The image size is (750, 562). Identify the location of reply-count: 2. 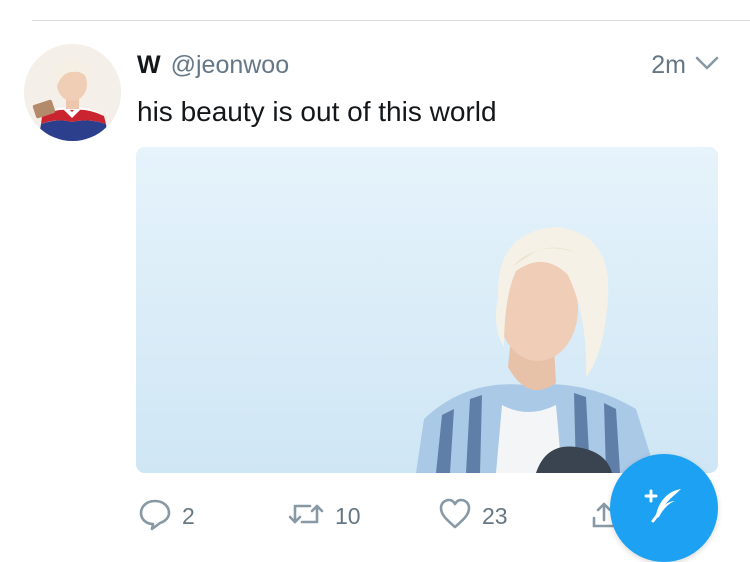
(188, 515).